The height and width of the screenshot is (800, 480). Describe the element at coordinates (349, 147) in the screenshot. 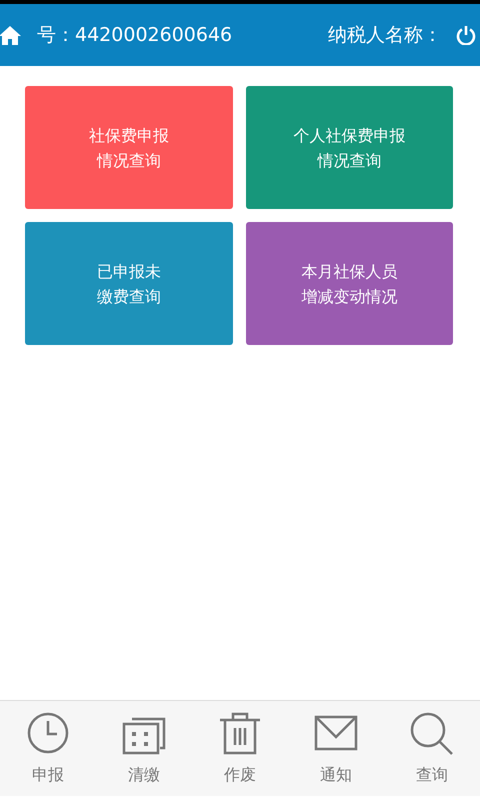

I see `menu-tile: 个人社保费申报 情况查询` at that location.